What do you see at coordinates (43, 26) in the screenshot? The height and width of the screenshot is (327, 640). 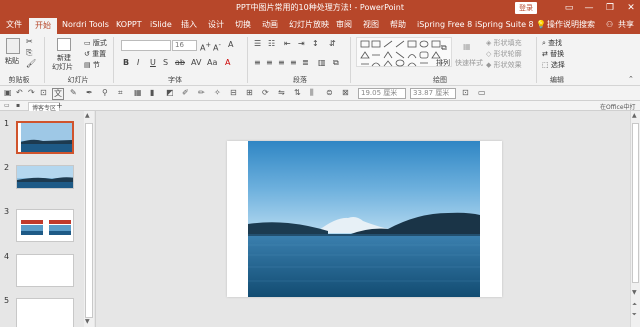 I see `tab-home: 开始` at bounding box center [43, 26].